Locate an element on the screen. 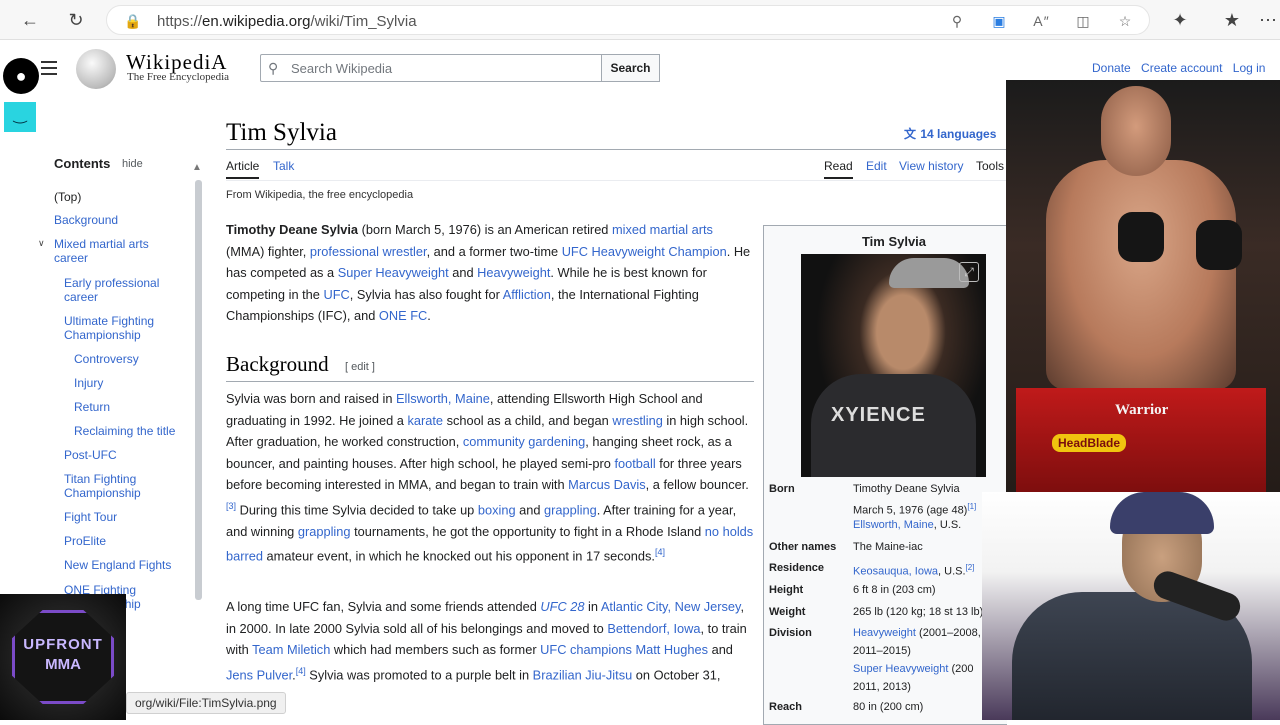  app-available-icon: ▣ is located at coordinates (999, 21).